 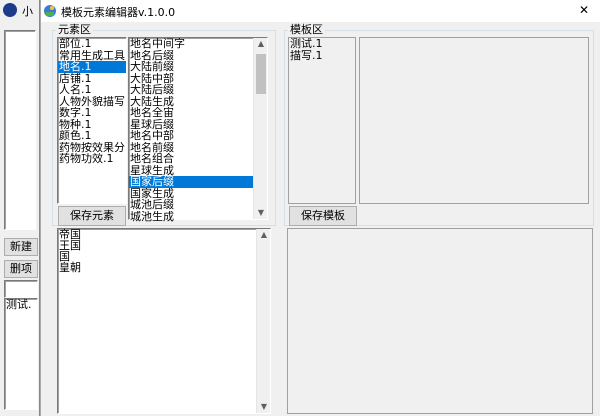 What do you see at coordinates (92, 79) in the screenshot?
I see `list-item: 店铺.1` at bounding box center [92, 79].